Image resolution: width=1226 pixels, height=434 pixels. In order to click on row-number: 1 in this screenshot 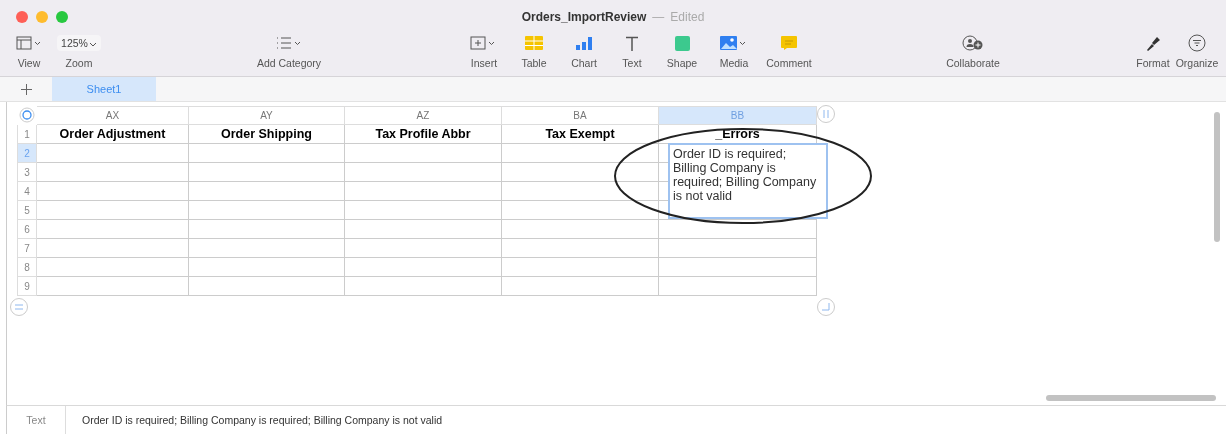, I will do `click(27, 134)`.